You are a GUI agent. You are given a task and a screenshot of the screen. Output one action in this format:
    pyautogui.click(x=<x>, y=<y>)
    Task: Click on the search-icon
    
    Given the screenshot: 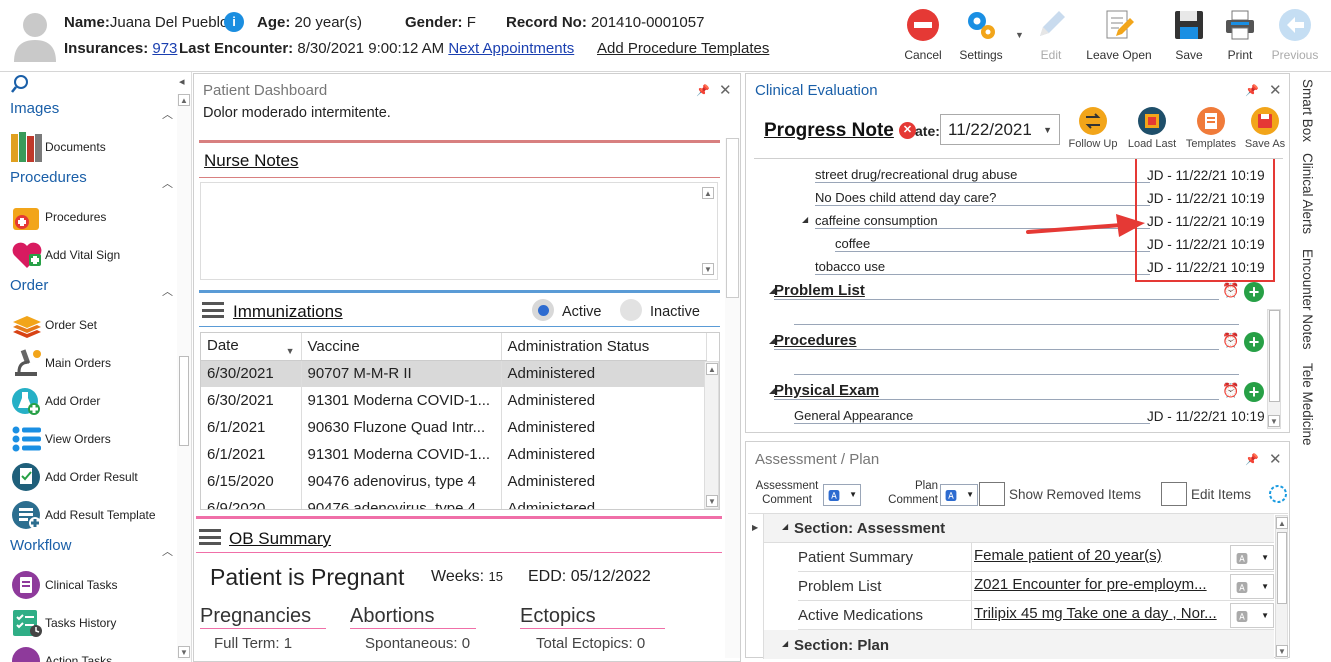 What is the action you would take?
    pyautogui.click(x=20, y=84)
    